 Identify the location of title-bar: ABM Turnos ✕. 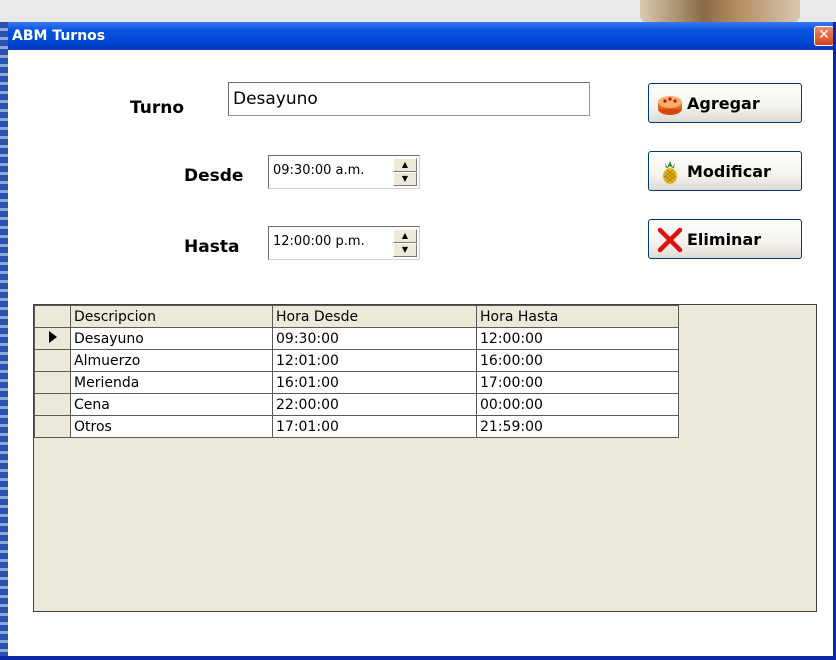
(418, 36).